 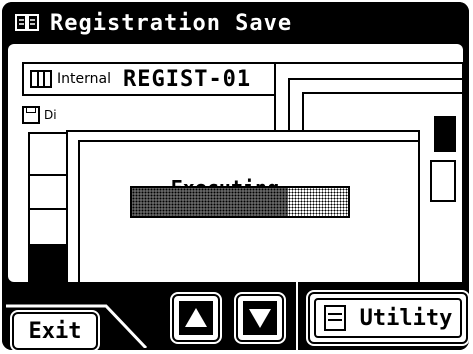 What do you see at coordinates (334, 318) in the screenshot?
I see `utility-icon` at bounding box center [334, 318].